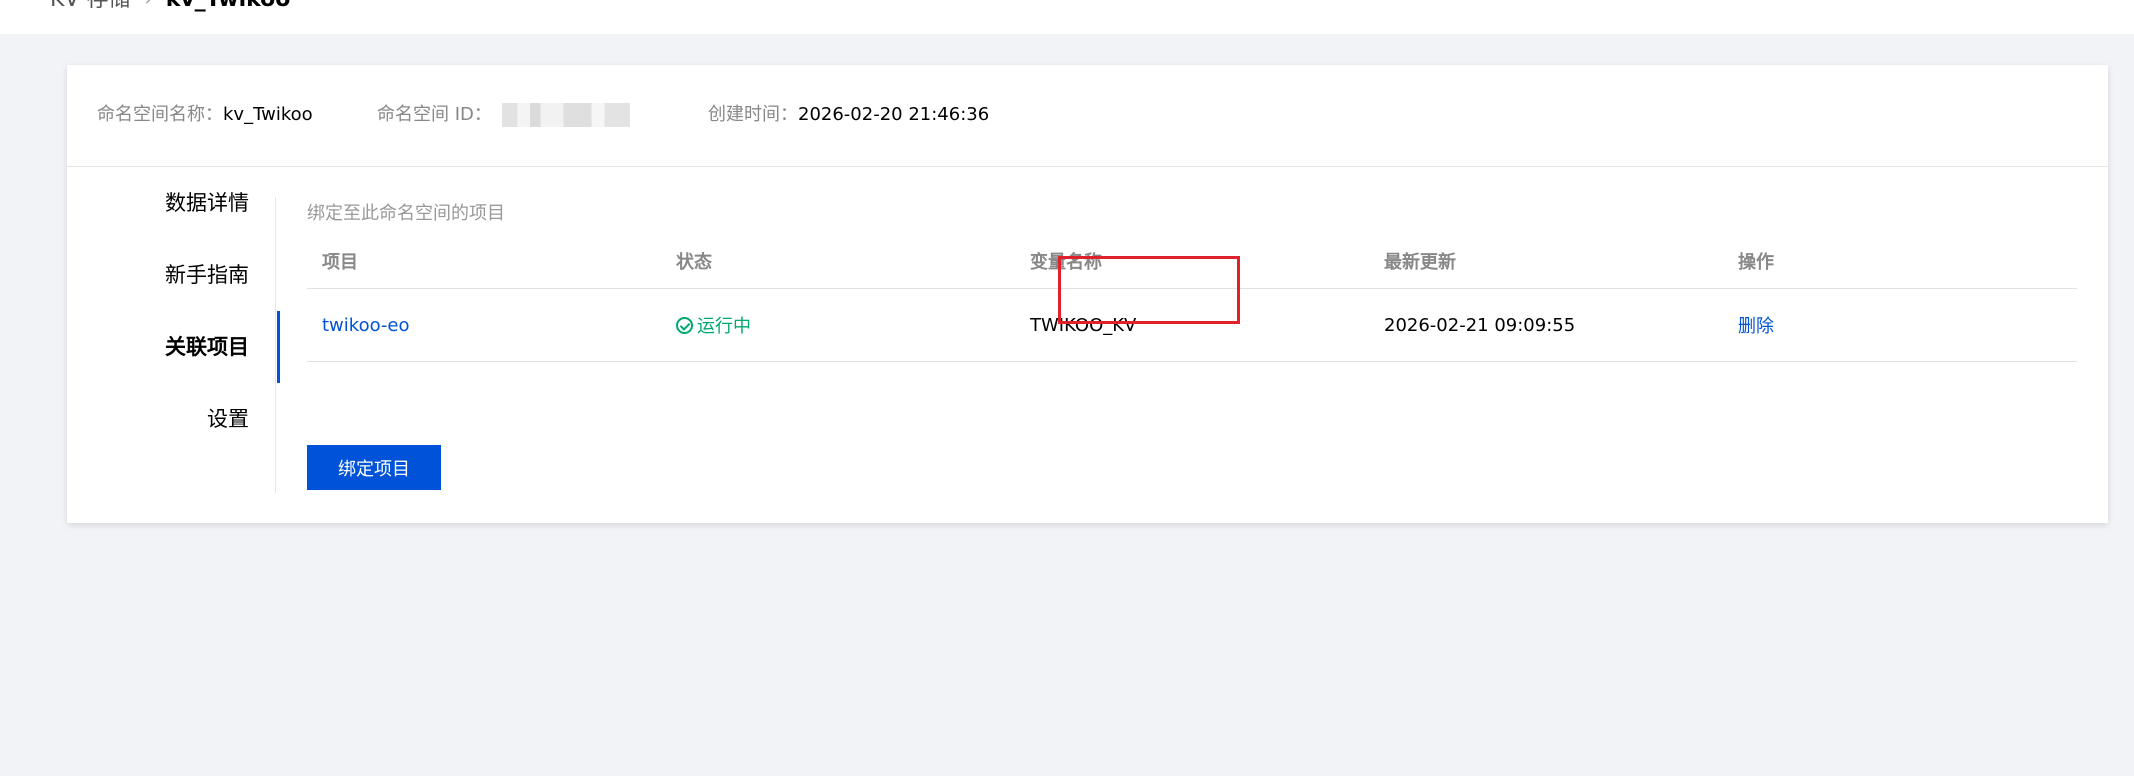 This screenshot has width=2134, height=776. I want to click on header-status: 状态, so click(694, 262).